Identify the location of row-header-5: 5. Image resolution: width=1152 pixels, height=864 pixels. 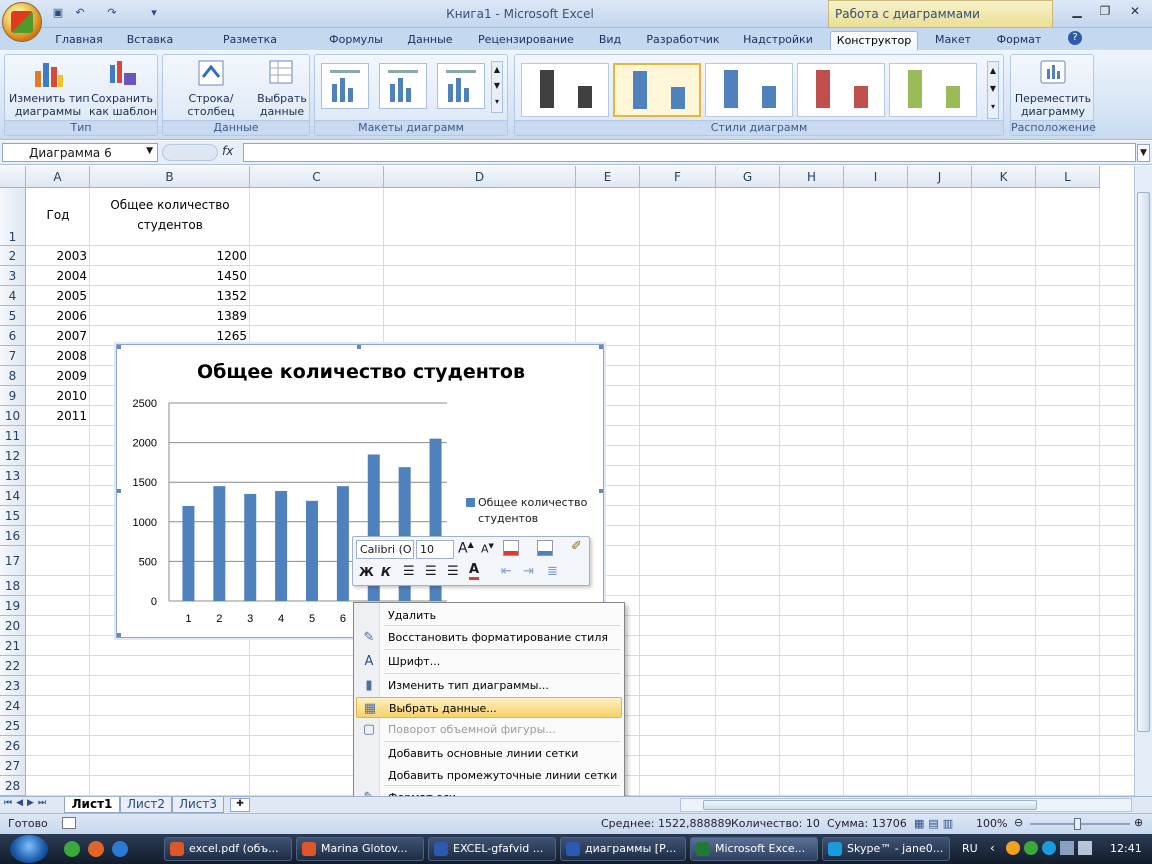
(13, 316).